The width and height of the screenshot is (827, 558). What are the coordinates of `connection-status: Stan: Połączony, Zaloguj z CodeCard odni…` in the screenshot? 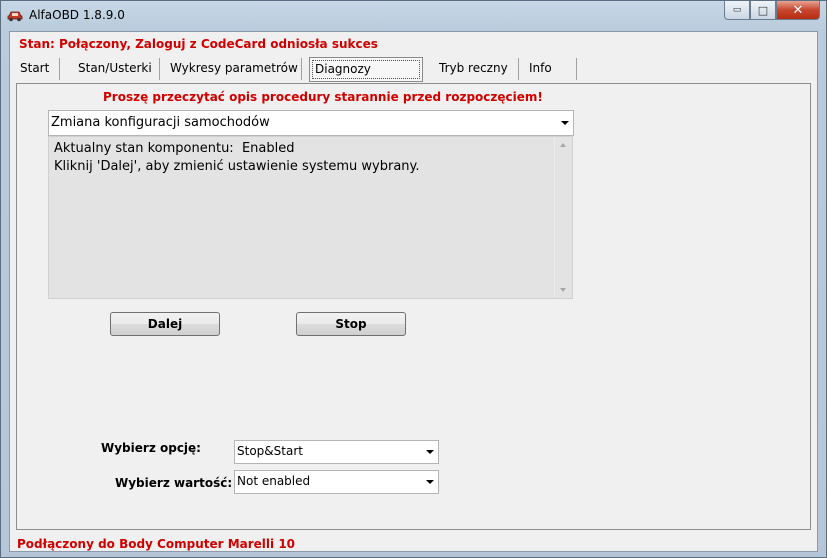 It's located at (198, 44).